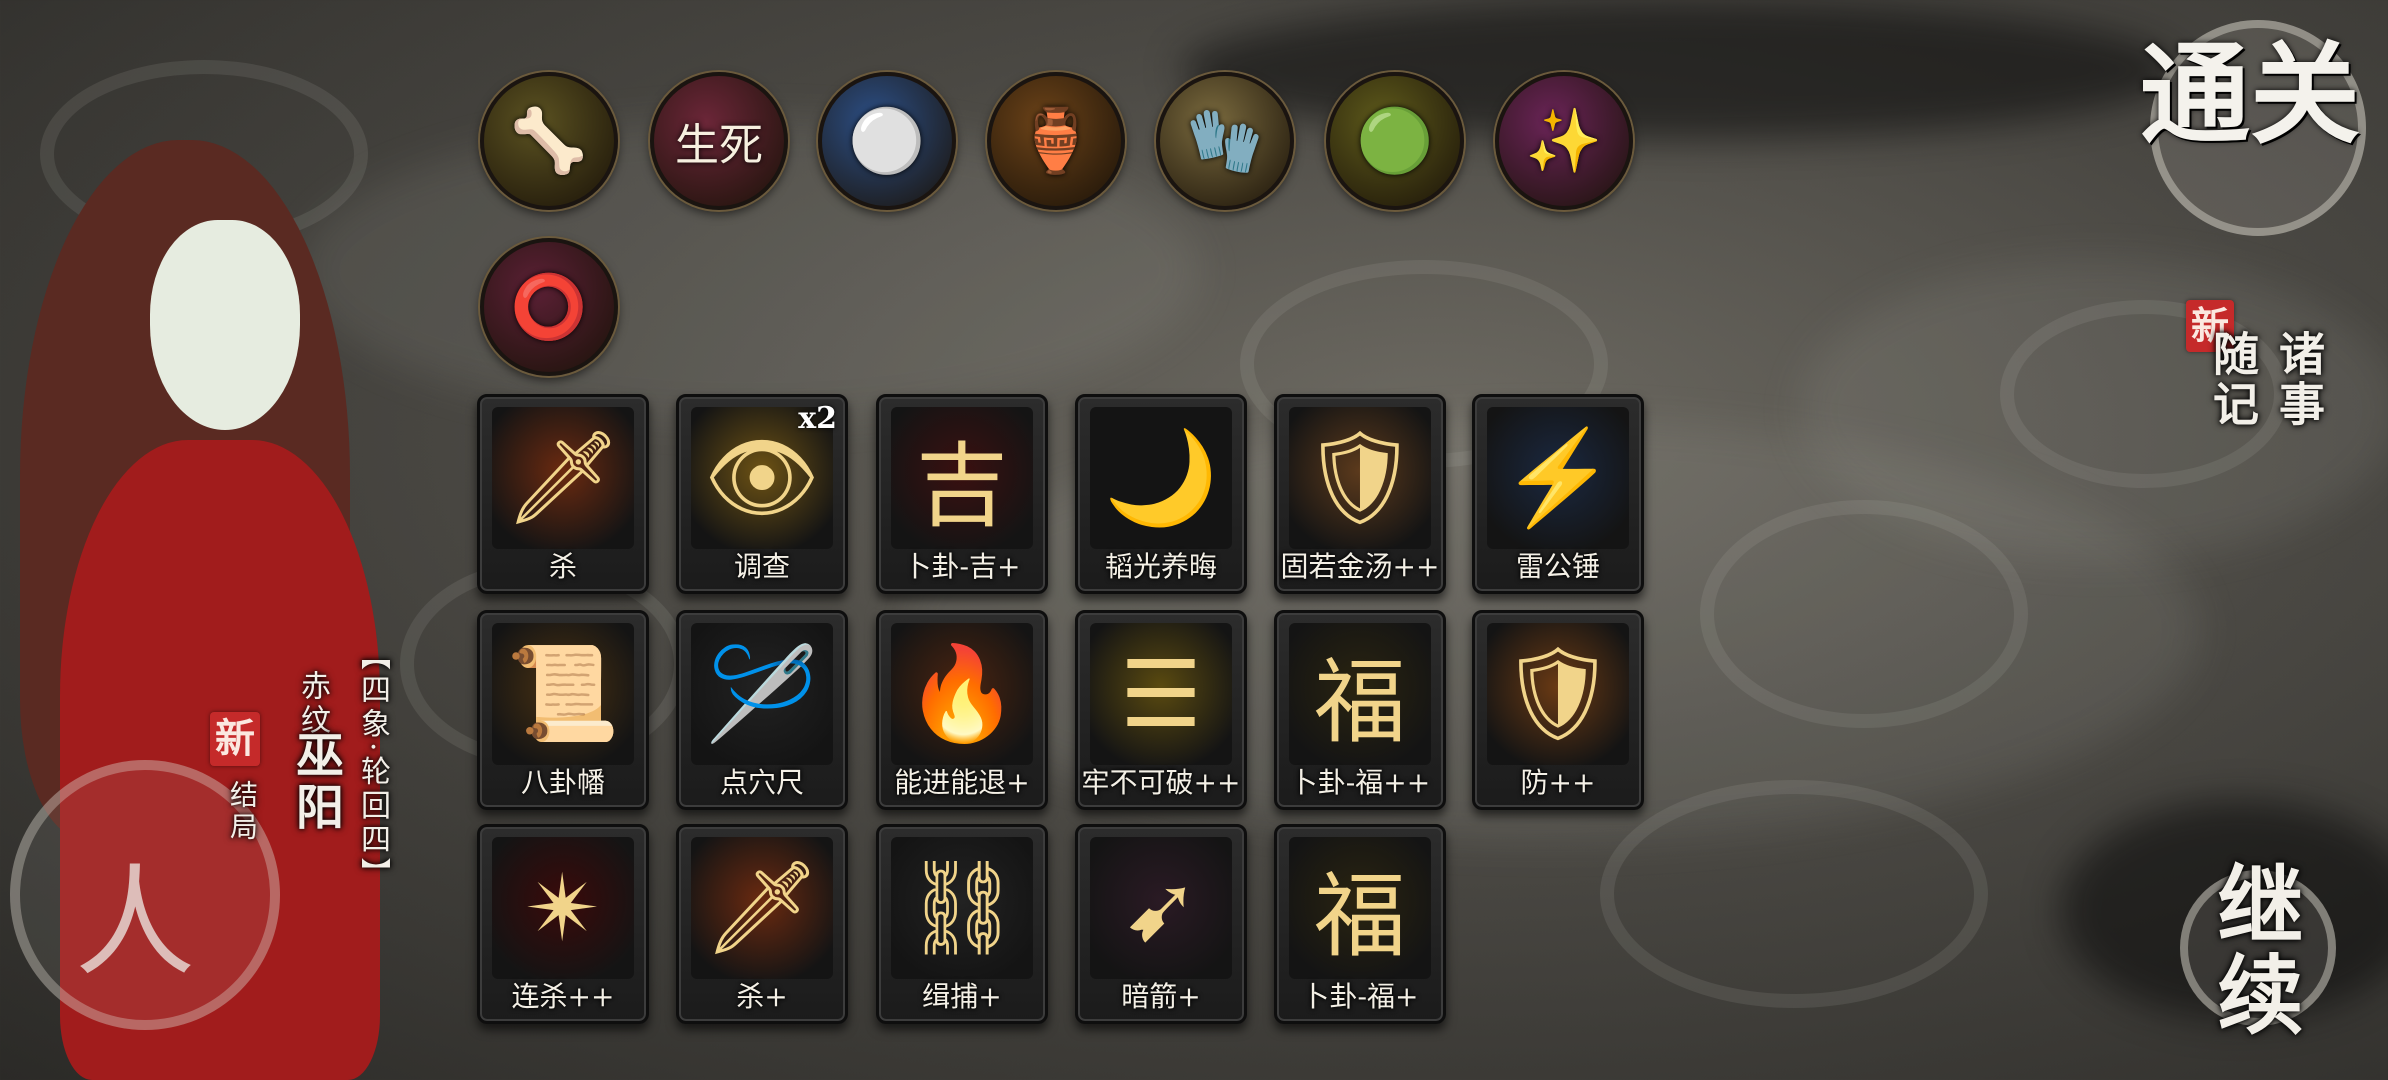  I want to click on card-17: 福卜卦-福+, so click(1360, 924).